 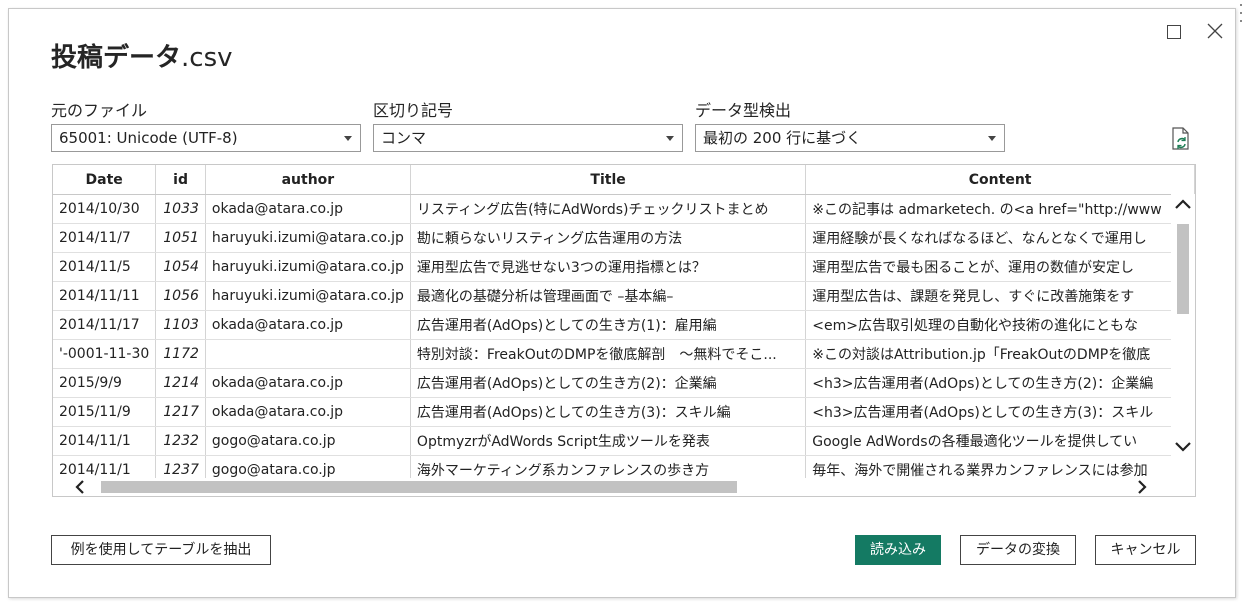 I want to click on cell-title: 勘に頼らないリスティング広告運用の方法, so click(x=608, y=238).